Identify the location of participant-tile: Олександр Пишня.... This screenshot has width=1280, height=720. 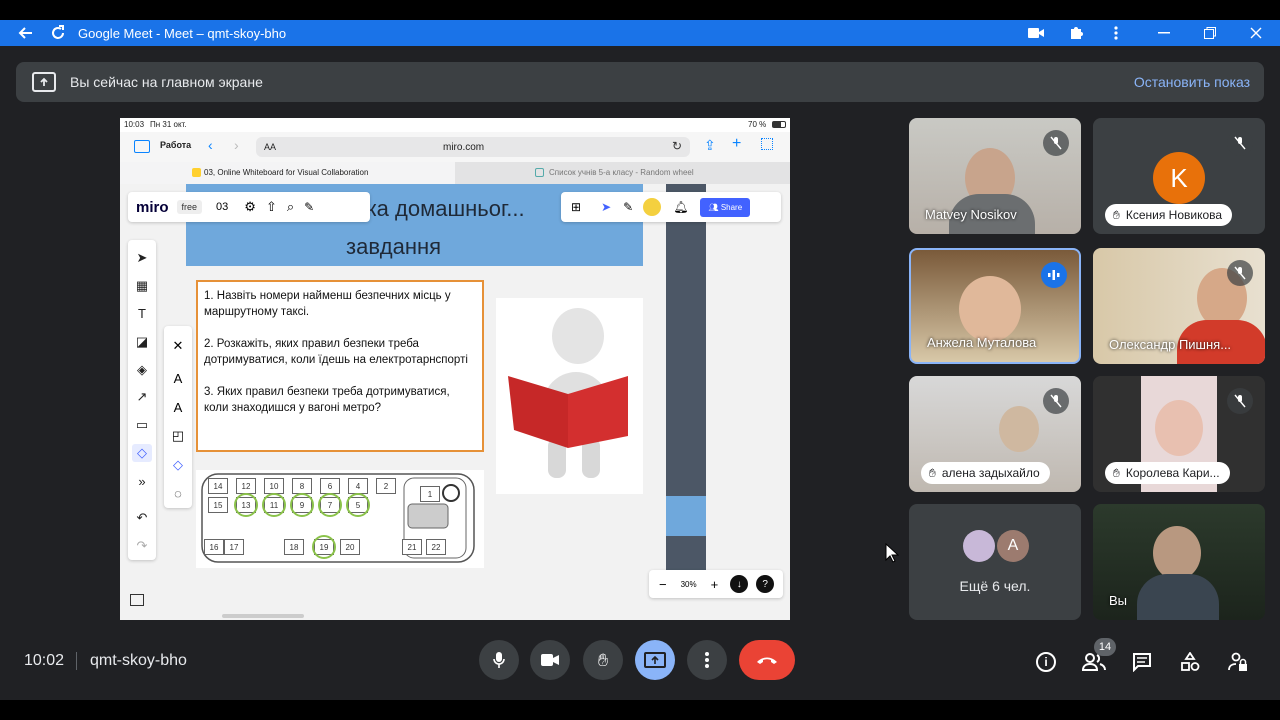
(1179, 306).